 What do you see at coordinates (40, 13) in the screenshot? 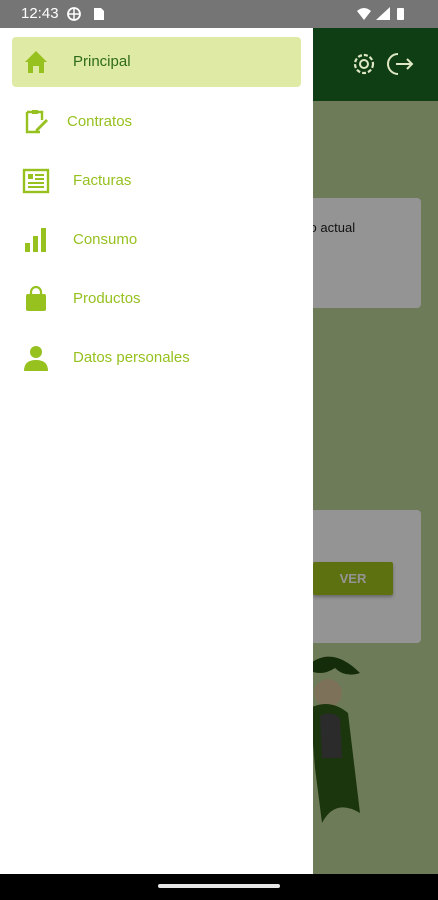
I see `status-time: 12:43` at bounding box center [40, 13].